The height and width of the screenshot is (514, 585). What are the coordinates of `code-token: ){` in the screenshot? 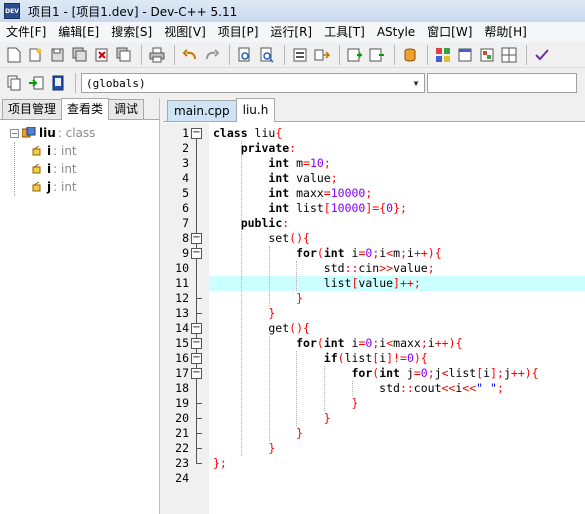 It's located at (420, 358).